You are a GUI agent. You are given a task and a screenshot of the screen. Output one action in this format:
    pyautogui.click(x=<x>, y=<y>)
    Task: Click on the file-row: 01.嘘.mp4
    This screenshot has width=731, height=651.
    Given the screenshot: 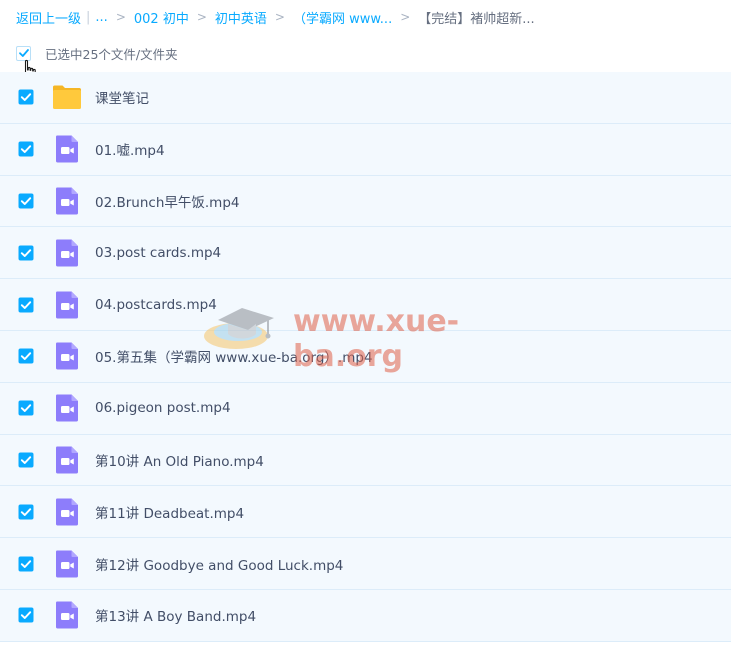 What is the action you would take?
    pyautogui.click(x=365, y=149)
    